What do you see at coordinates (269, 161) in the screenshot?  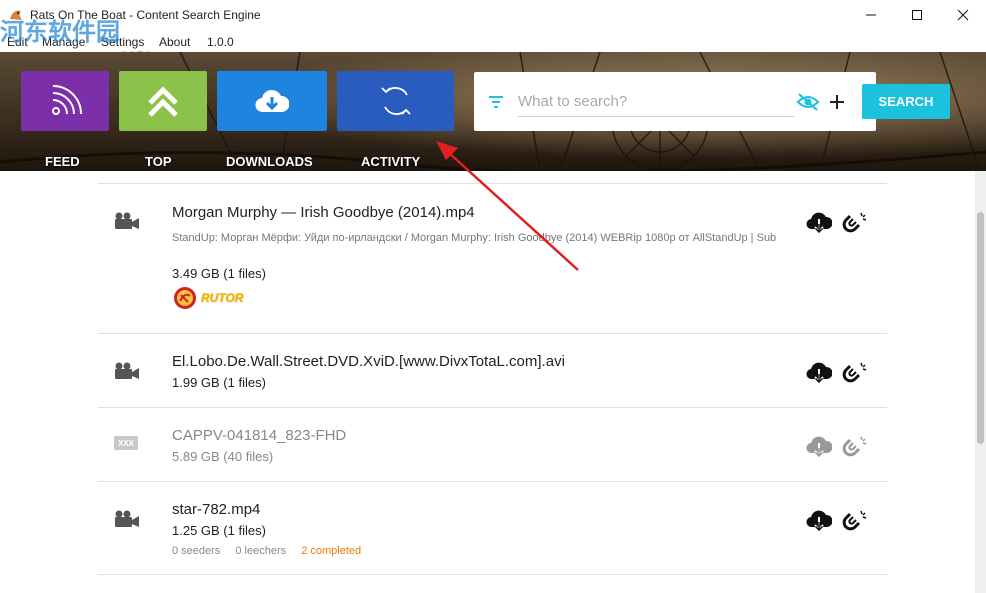 I see `downloads-label: DOWNLOADS` at bounding box center [269, 161].